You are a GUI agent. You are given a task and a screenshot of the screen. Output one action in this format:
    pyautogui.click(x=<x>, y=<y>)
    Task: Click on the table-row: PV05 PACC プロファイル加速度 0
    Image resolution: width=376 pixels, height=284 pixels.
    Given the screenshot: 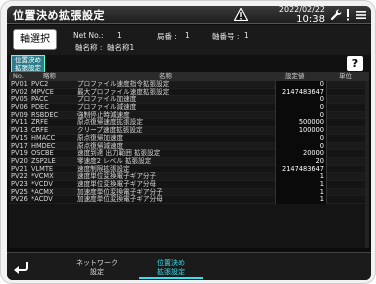 What is the action you would take?
    pyautogui.click(x=189, y=100)
    